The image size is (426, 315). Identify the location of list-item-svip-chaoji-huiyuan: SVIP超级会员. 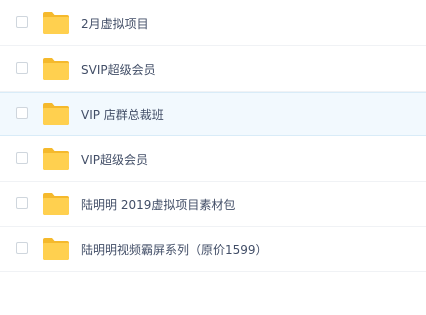
(213, 70).